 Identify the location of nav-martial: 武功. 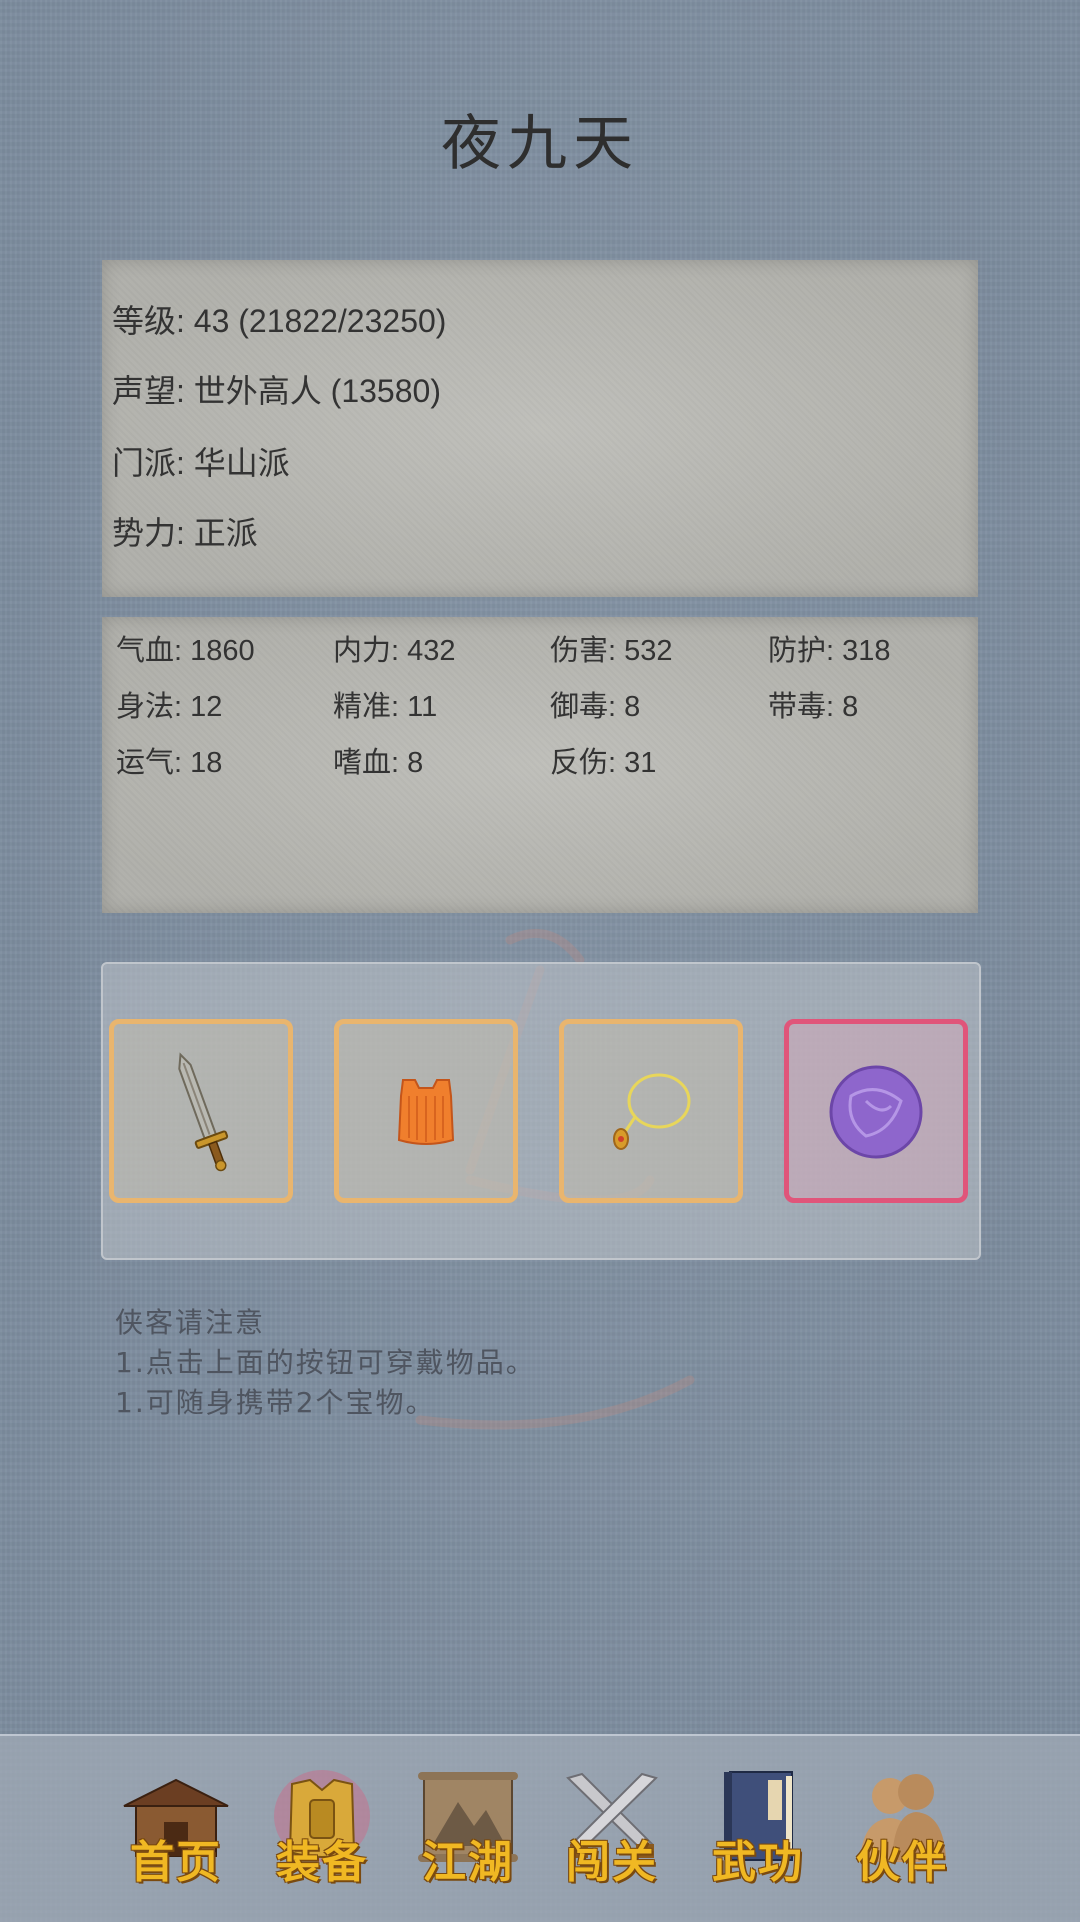
(758, 1831).